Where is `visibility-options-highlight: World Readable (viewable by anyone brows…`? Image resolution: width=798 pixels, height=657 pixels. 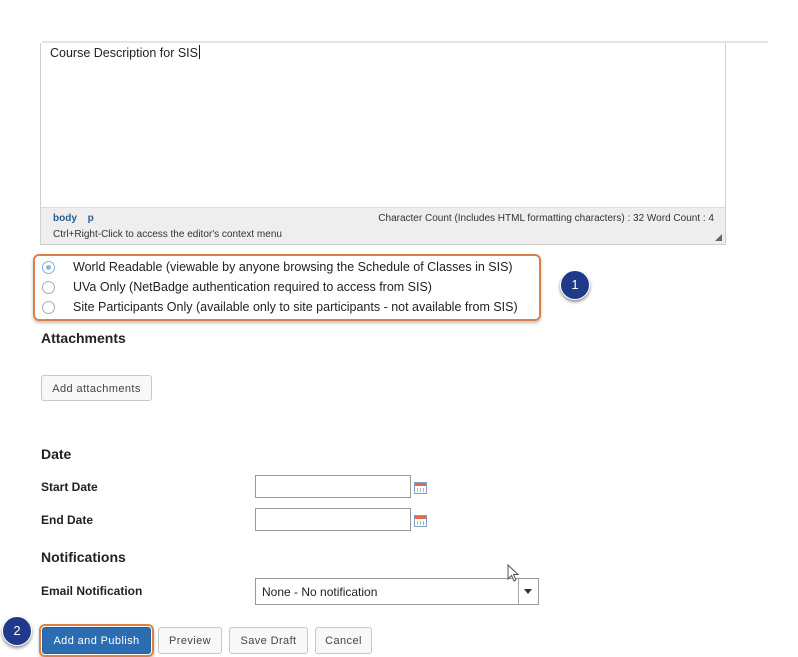
visibility-options-highlight: World Readable (viewable by anyone brows… is located at coordinates (287, 287).